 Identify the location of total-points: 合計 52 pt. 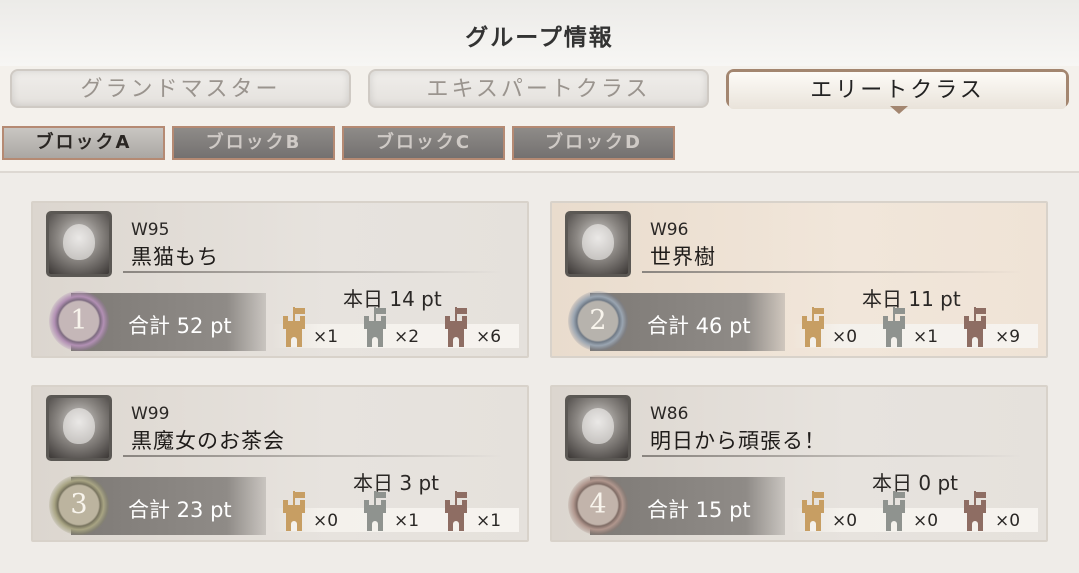
(180, 326).